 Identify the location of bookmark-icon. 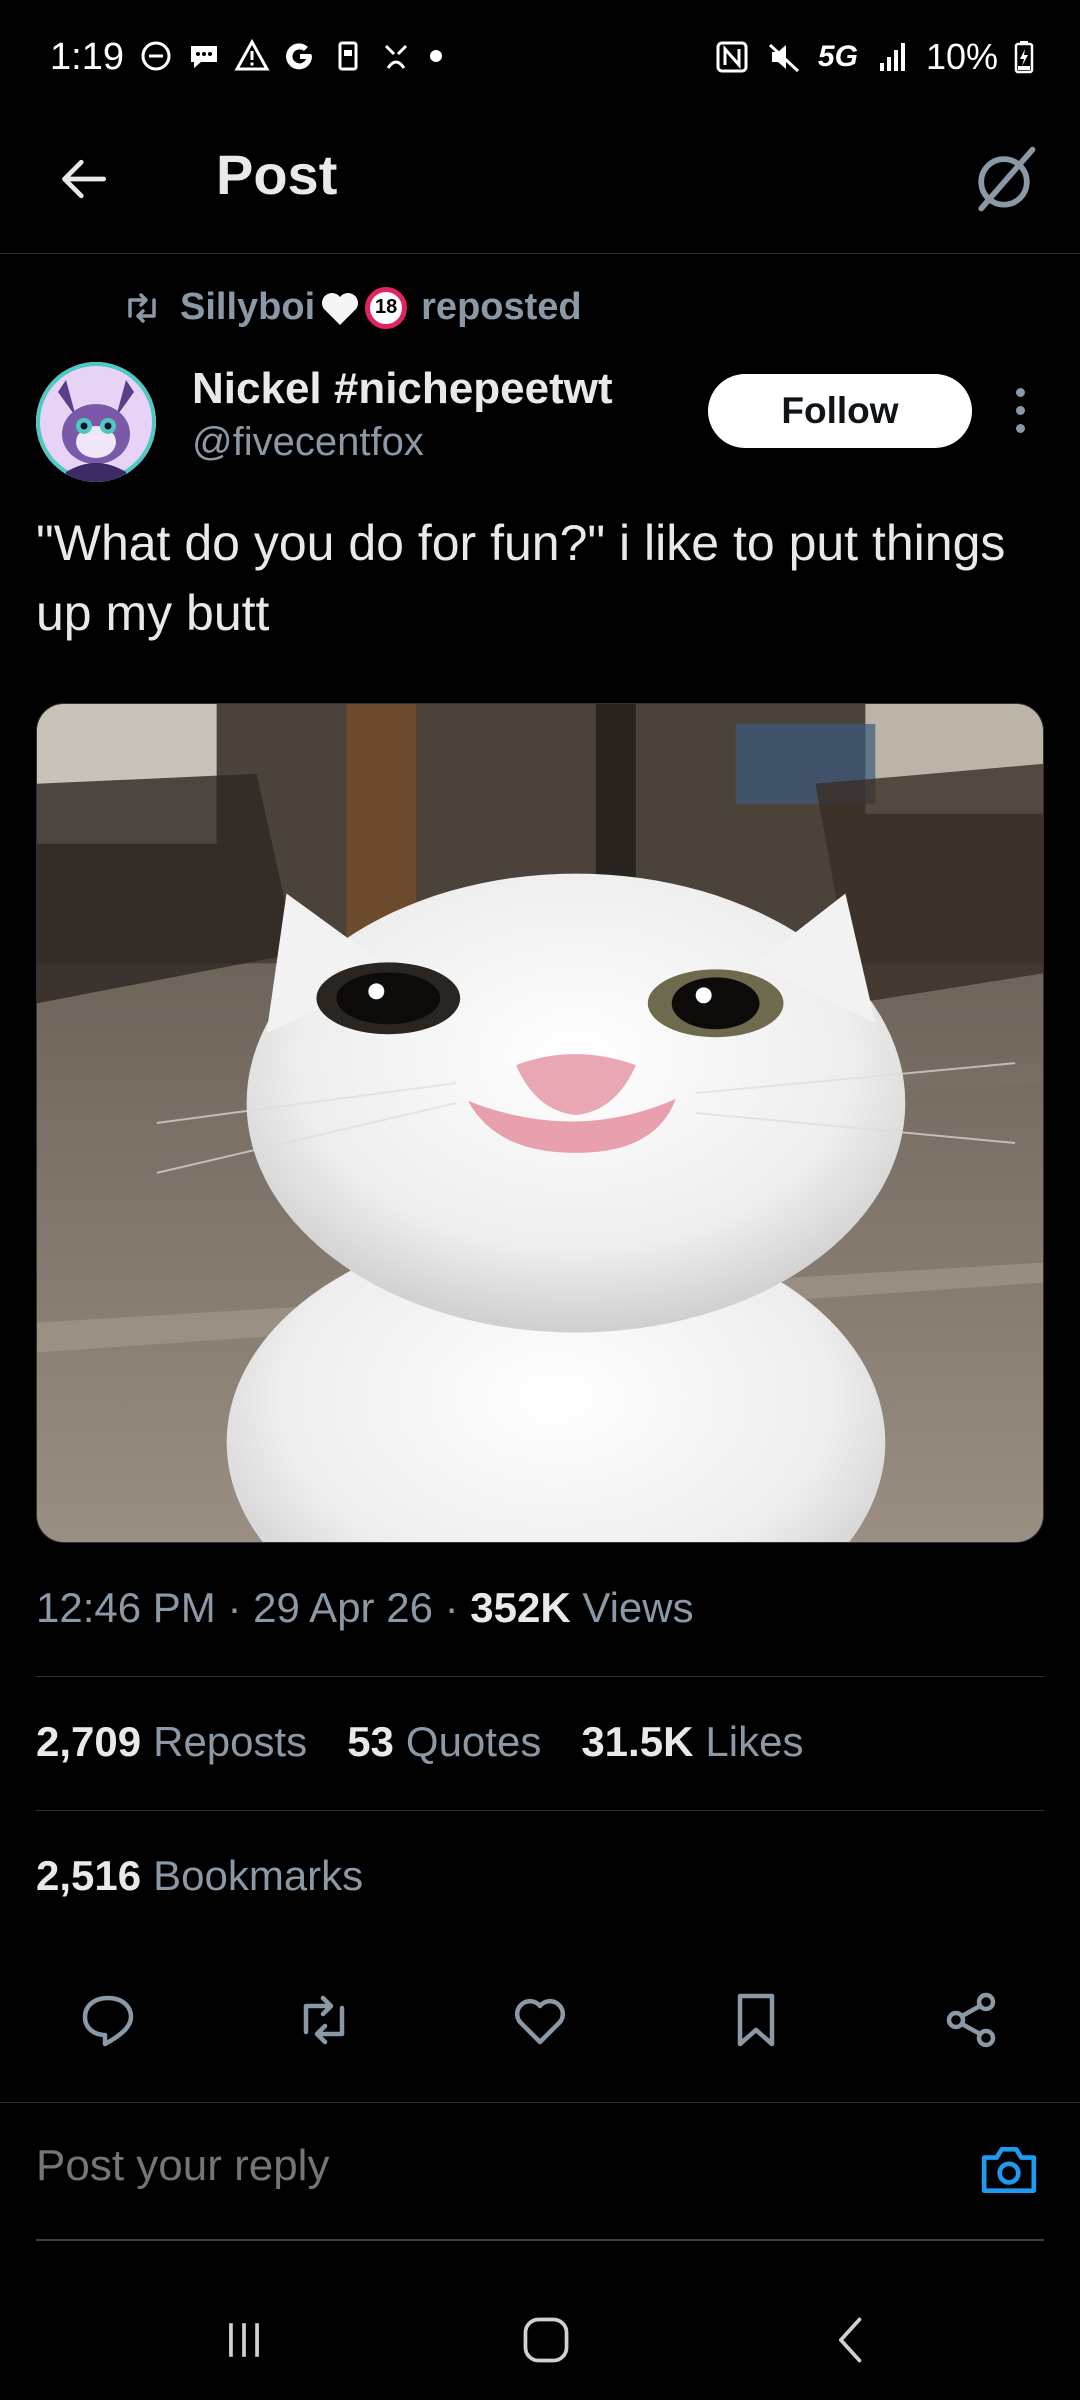
(756, 2020).